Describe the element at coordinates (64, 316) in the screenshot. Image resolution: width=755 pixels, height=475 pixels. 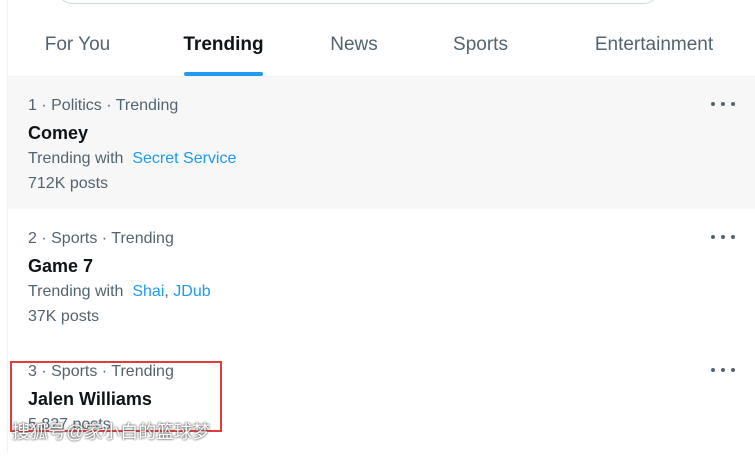
I see `trend-post-count: 37K posts` at that location.